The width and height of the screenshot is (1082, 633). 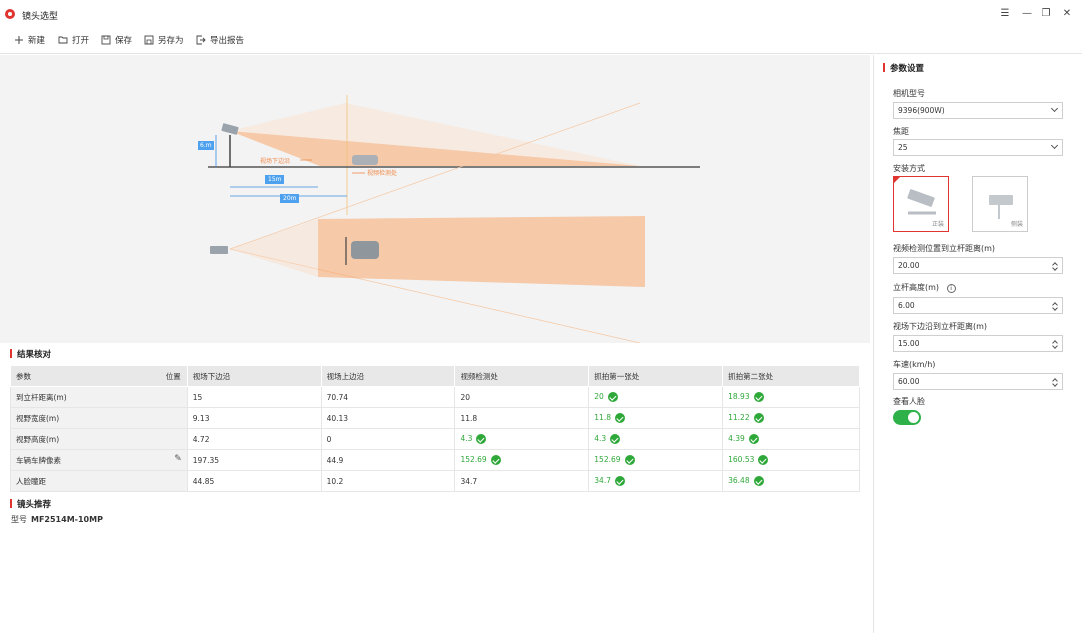 What do you see at coordinates (30, 504) in the screenshot?
I see `lens-title: 镜头推荐` at bounding box center [30, 504].